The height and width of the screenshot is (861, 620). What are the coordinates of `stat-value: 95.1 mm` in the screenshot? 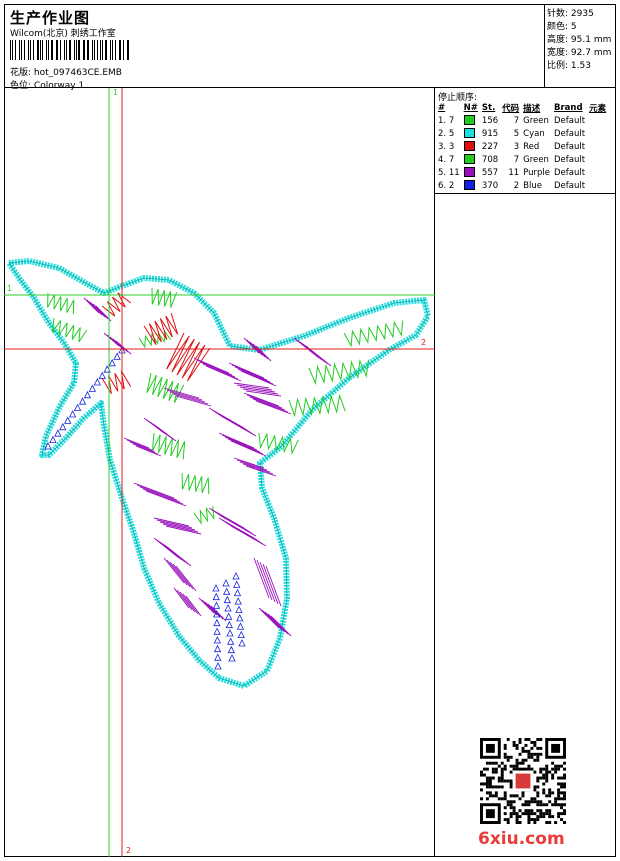 It's located at (591, 40).